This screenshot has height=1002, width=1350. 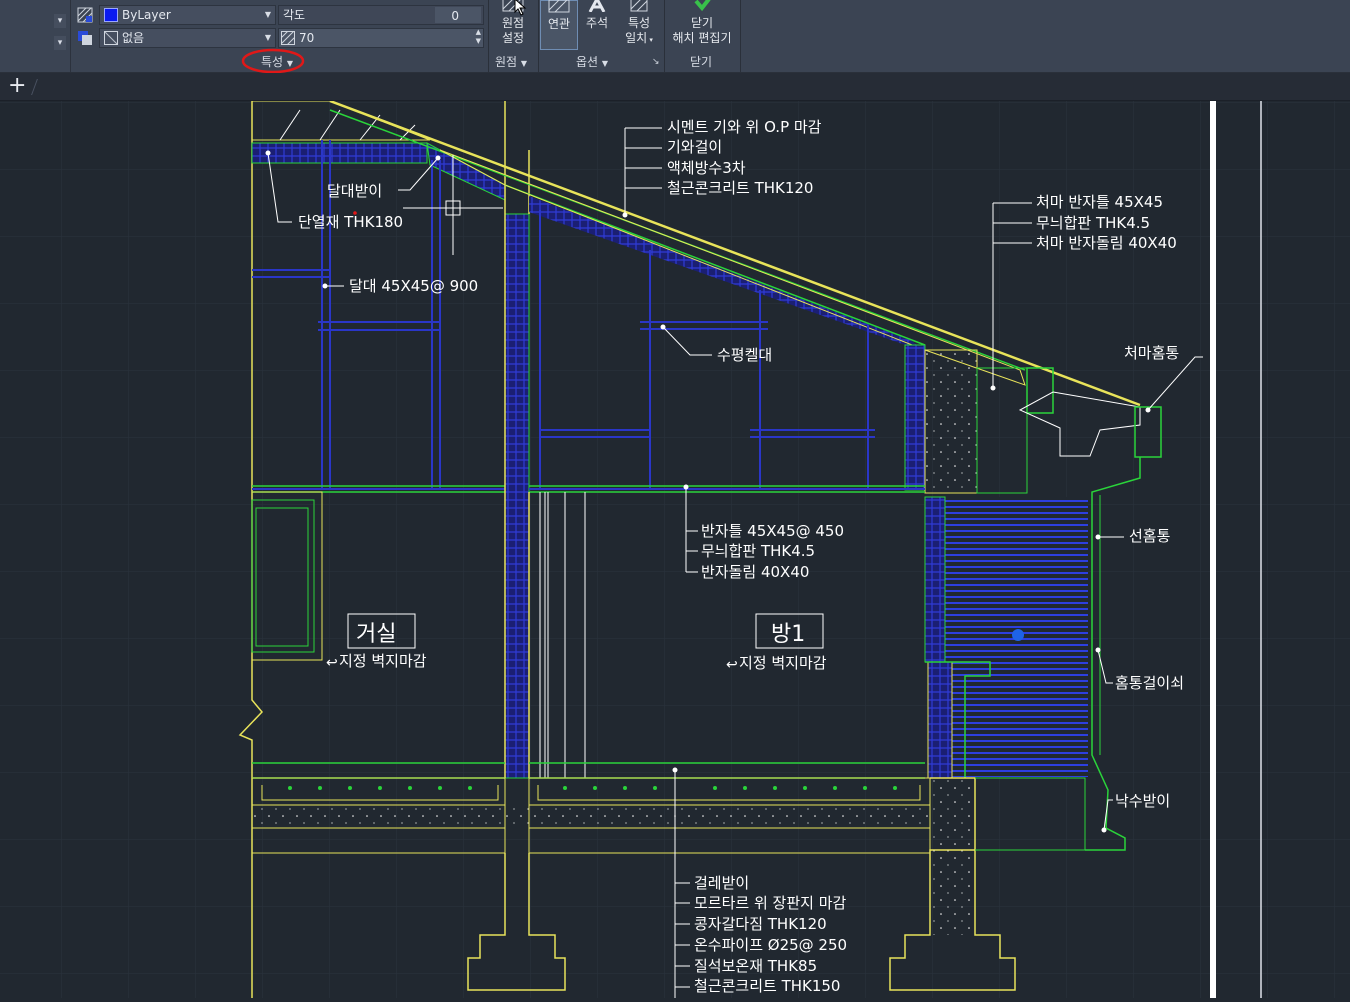 I want to click on angle-value-box: 0, so click(x=458, y=15).